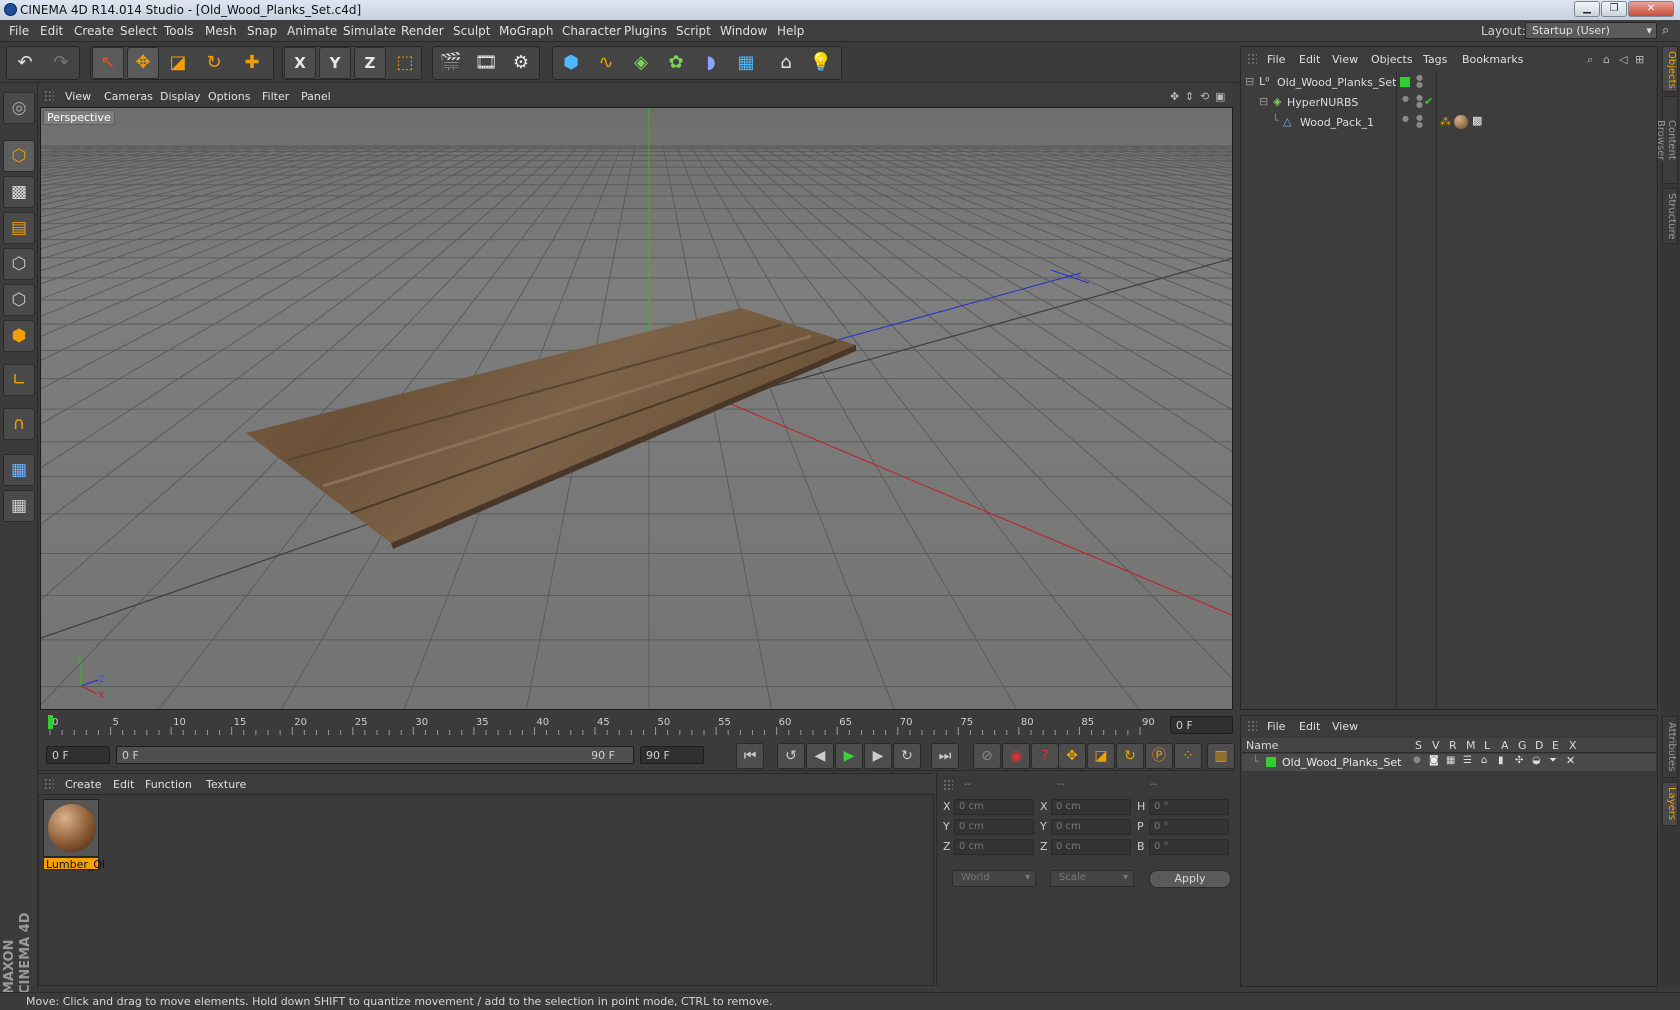 The image size is (1680, 1010). I want to click on expression-icon: ⏷, so click(1553, 760).